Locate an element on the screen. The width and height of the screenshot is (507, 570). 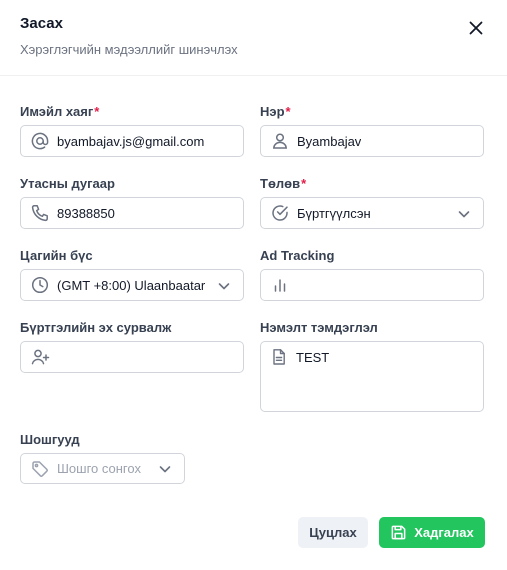
dialog-subtitle: Хэрэглэгчийн мэдээллийг шинэчлэх is located at coordinates (129, 49).